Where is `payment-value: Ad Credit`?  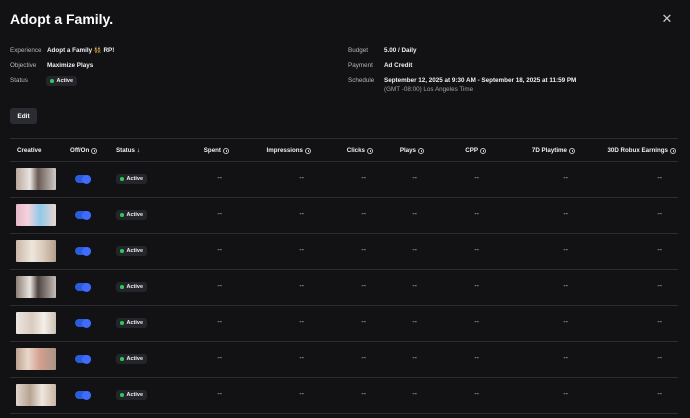 payment-value: Ad Credit is located at coordinates (398, 65).